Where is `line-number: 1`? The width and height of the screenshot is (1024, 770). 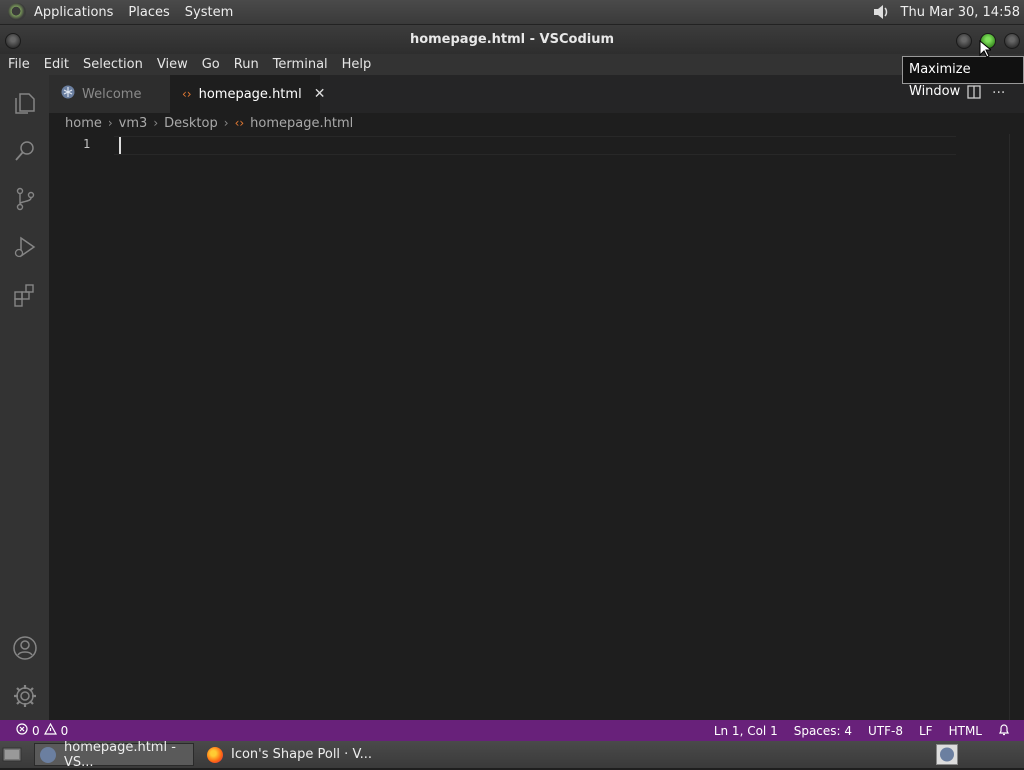 line-number: 1 is located at coordinates (87, 144).